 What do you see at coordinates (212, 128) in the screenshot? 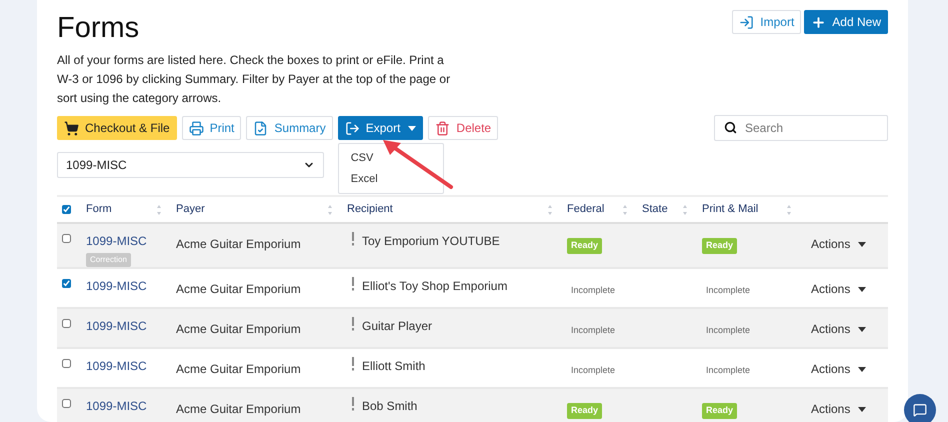
I see `print-button: Print` at bounding box center [212, 128].